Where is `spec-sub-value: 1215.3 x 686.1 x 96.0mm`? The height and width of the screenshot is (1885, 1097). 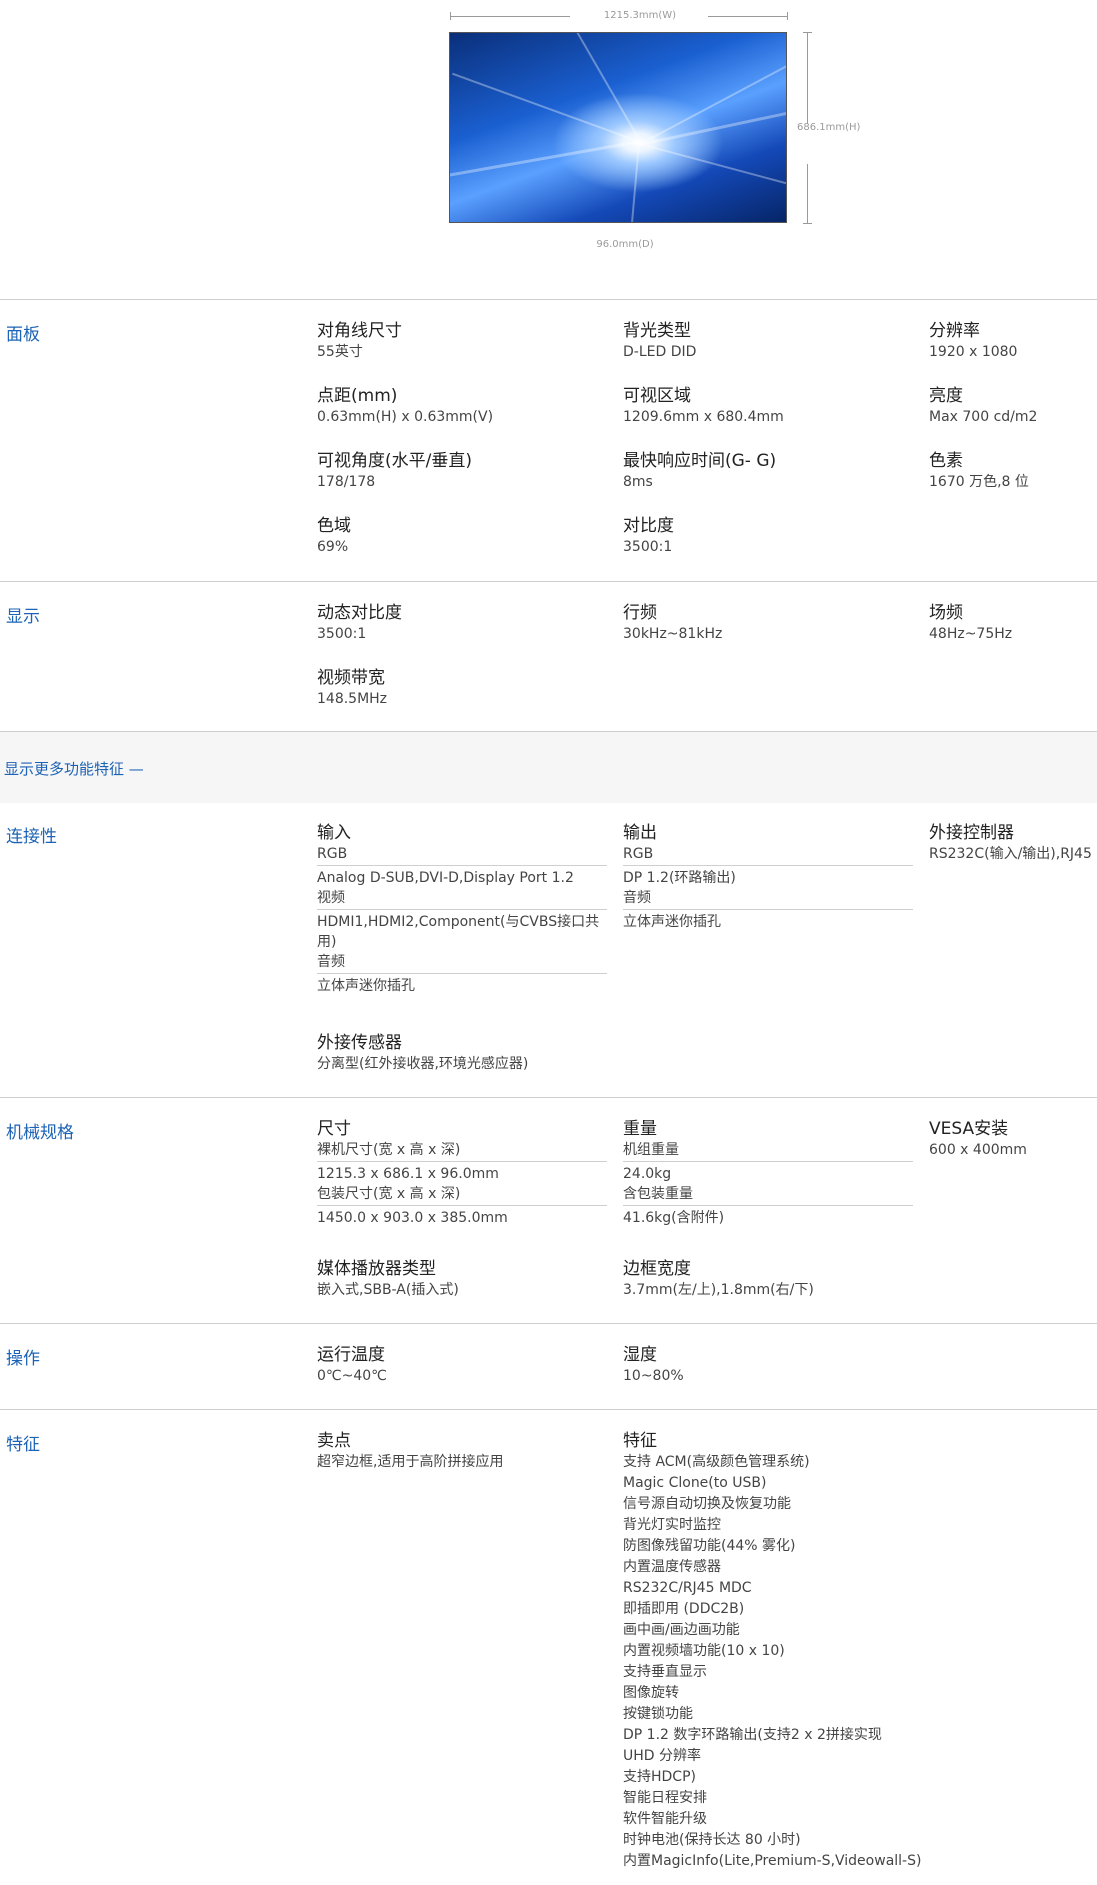
spec-sub-value: 1215.3 x 686.1 x 96.0mm is located at coordinates (408, 1174).